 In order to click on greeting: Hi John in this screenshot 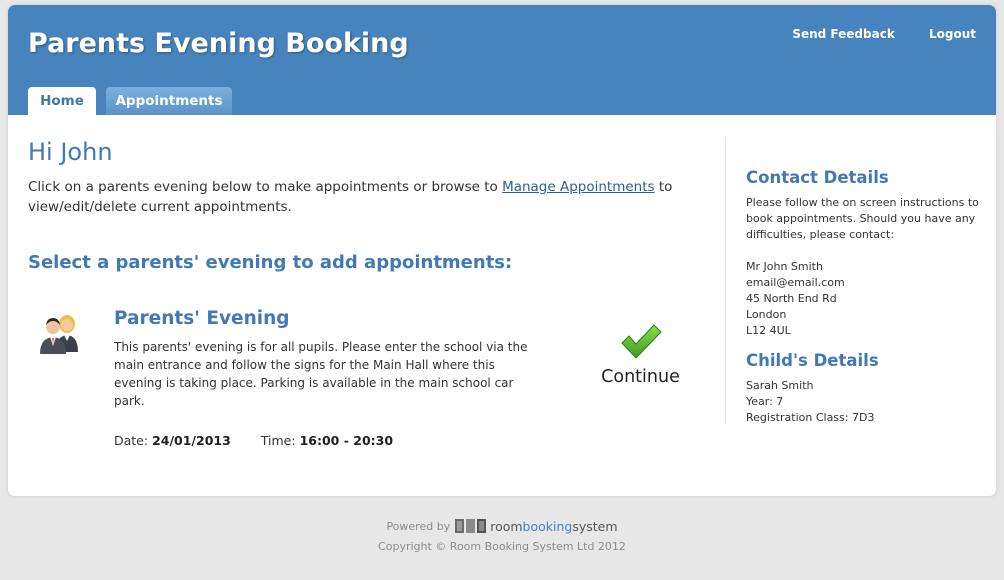, I will do `click(70, 152)`.